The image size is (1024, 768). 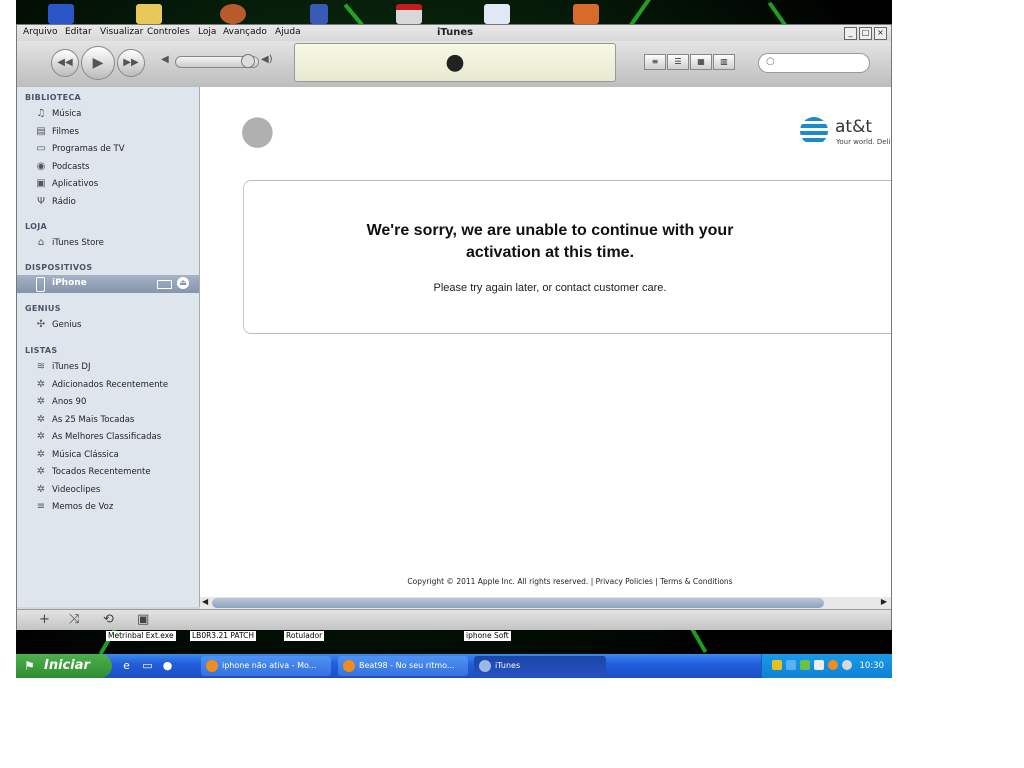 I want to click on desktop-quicklaunch-icon: ▭, so click(x=147, y=665).